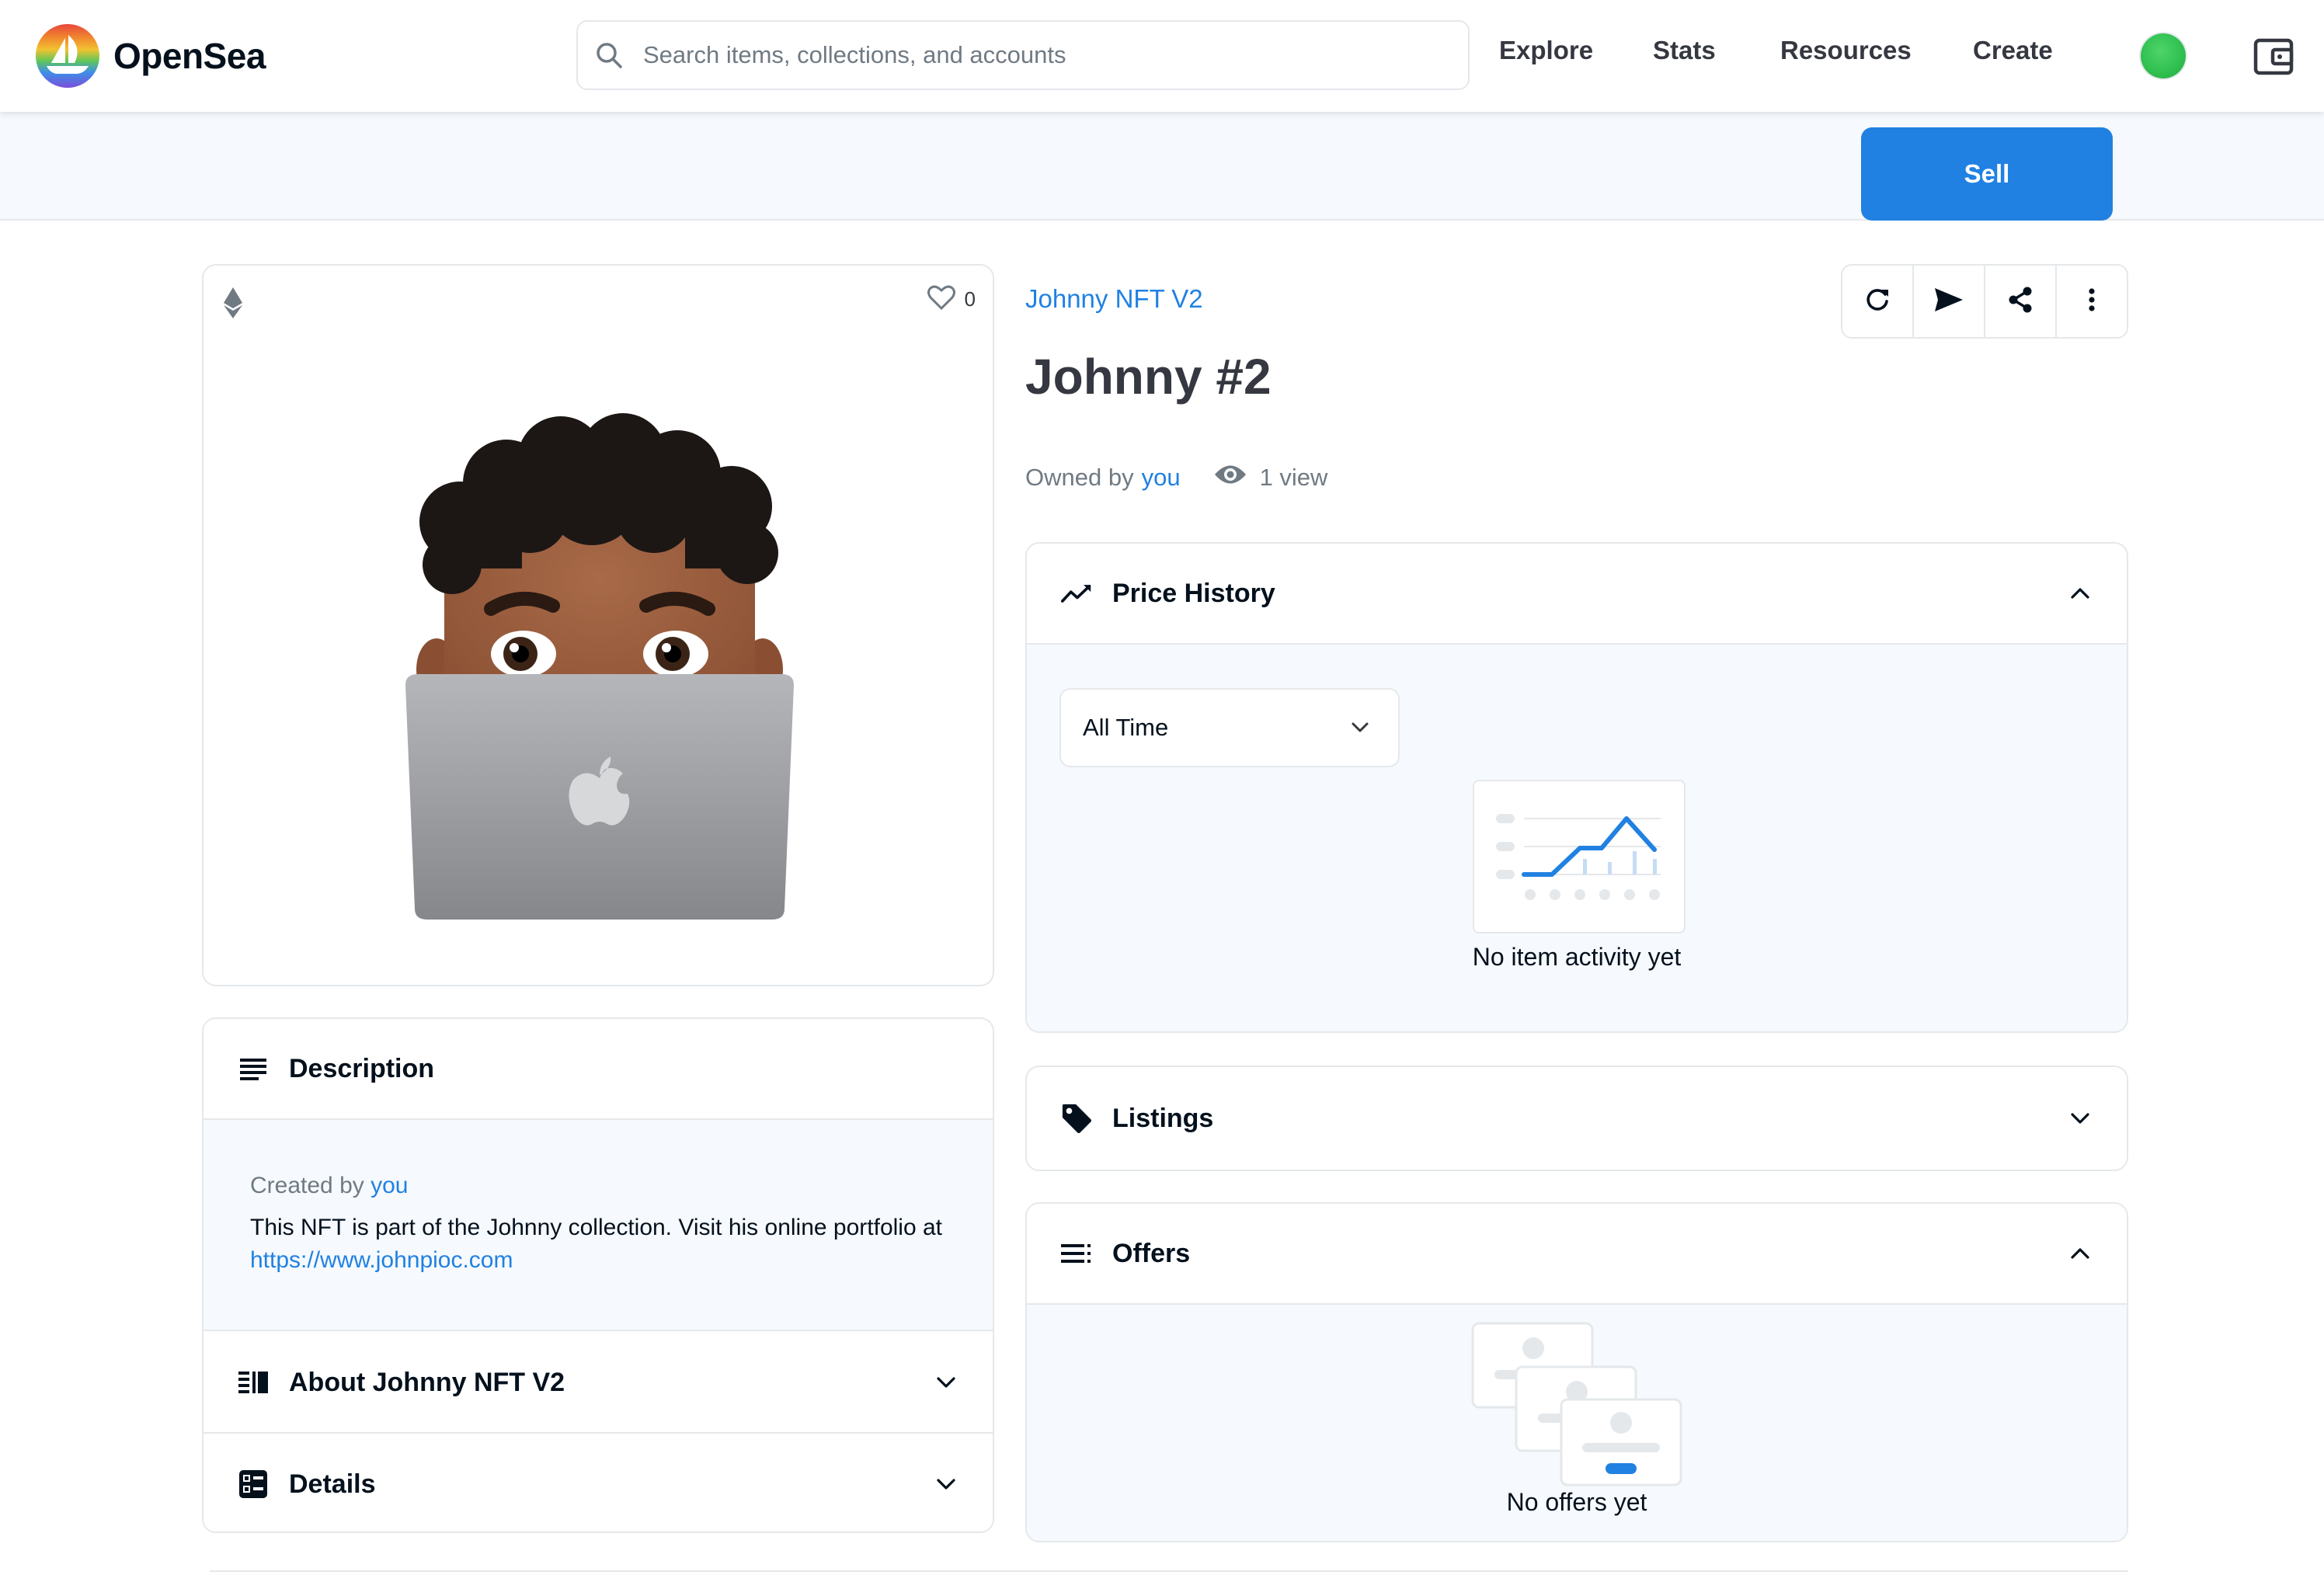  What do you see at coordinates (599, 662) in the screenshot?
I see `nft-image` at bounding box center [599, 662].